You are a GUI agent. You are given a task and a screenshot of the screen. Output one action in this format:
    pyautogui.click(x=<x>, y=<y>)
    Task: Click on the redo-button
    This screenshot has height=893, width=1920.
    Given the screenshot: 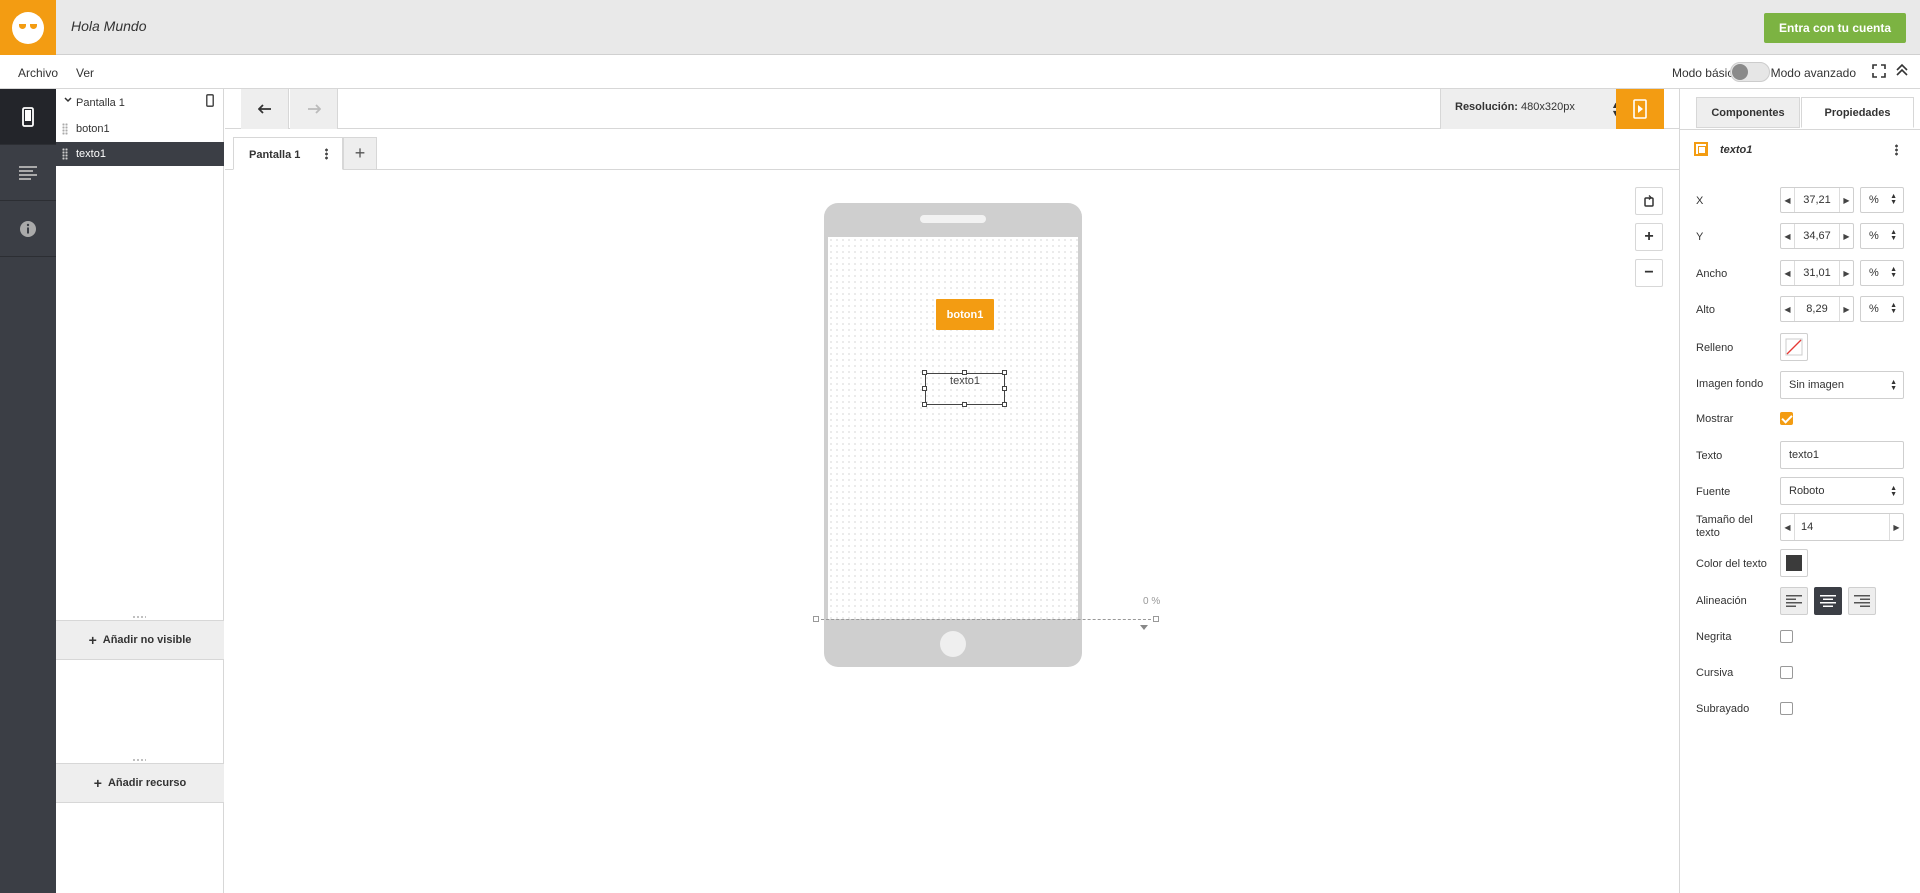 What is the action you would take?
    pyautogui.click(x=314, y=109)
    